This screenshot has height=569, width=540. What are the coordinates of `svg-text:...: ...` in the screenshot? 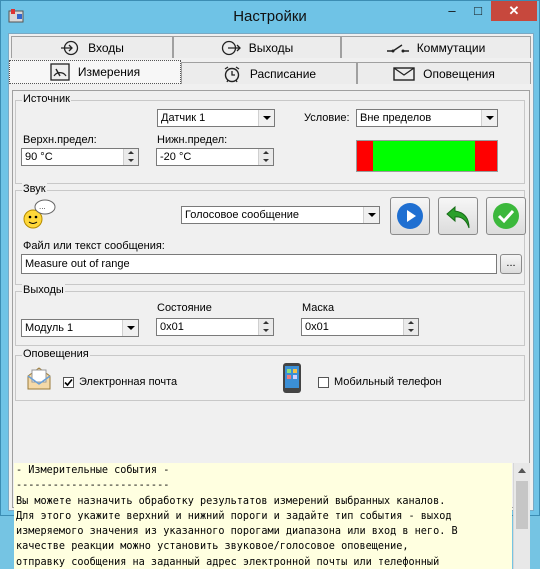 It's located at (42, 206).